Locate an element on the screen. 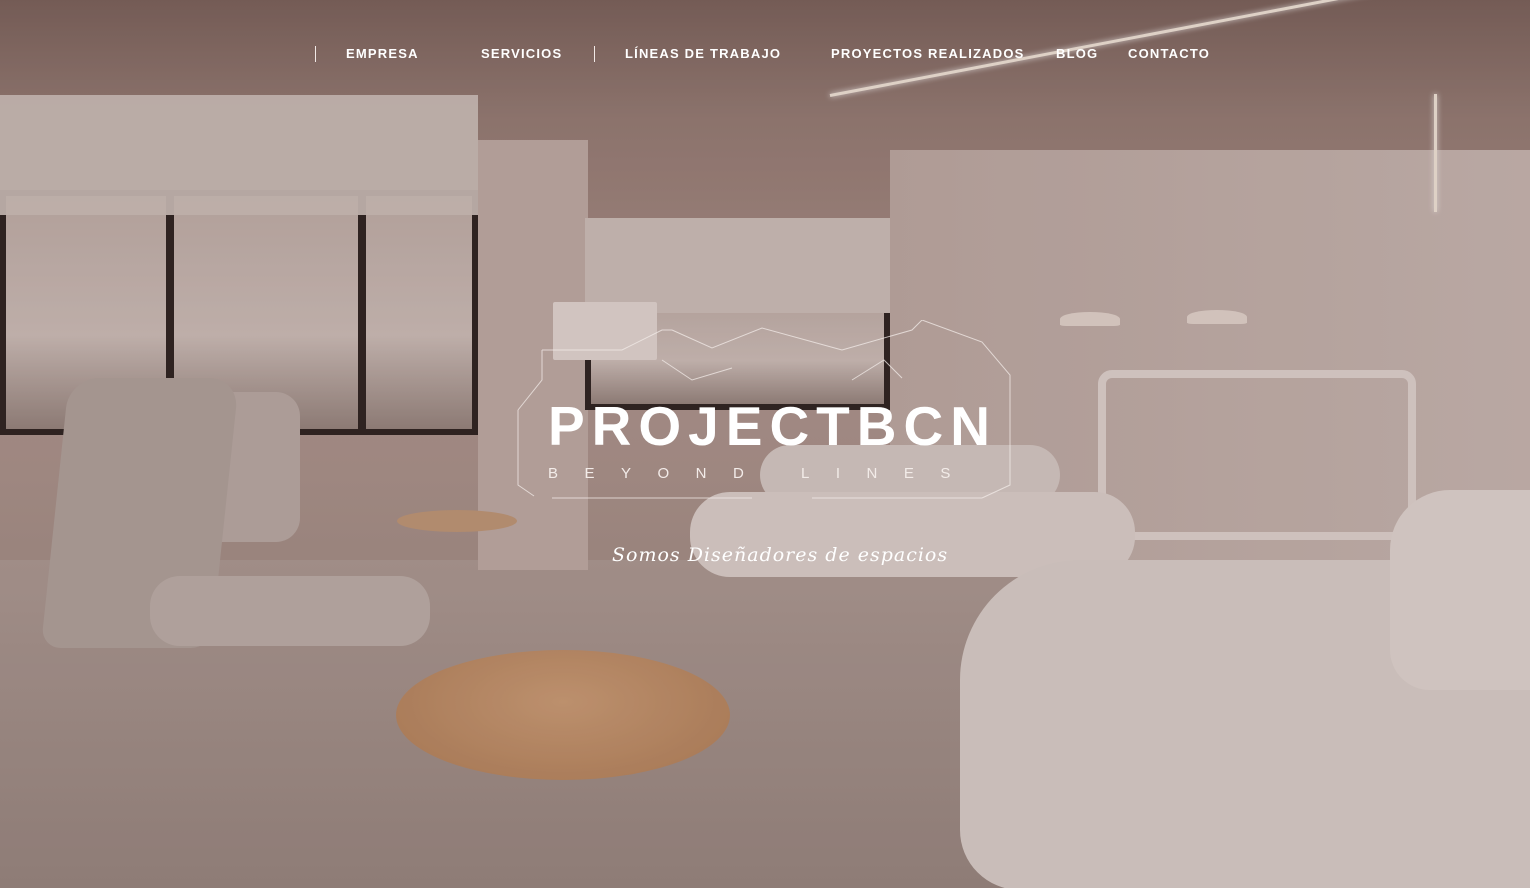 Image resolution: width=1530 pixels, height=888 pixels. hero-tagline: Somos Diseñadores de espacios is located at coordinates (780, 555).